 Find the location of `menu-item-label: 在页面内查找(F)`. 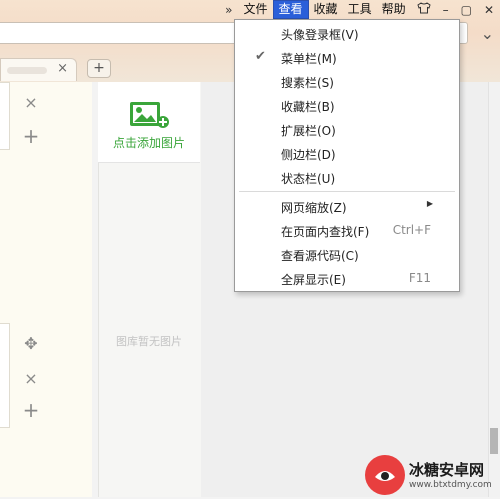

menu-item-label: 在页面内查找(F) is located at coordinates (325, 232).